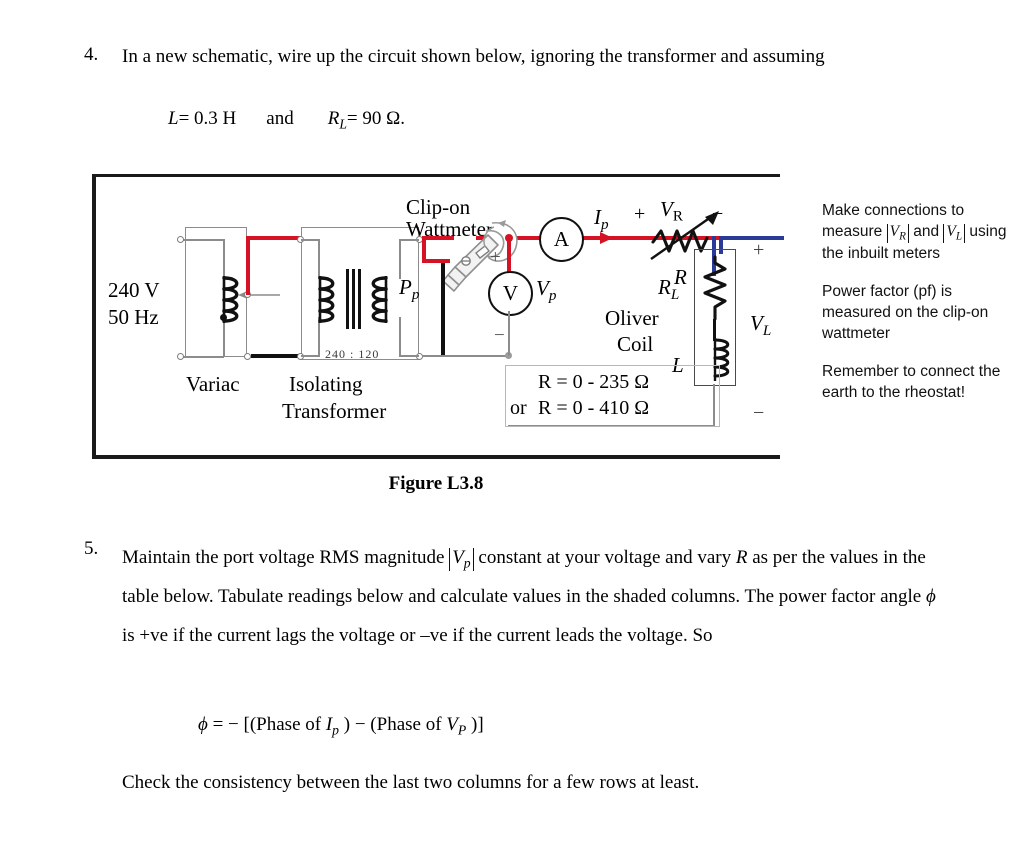 This screenshot has width=1016, height=847. I want to click on vp-magnitude-notation: Vp, so click(461, 559).